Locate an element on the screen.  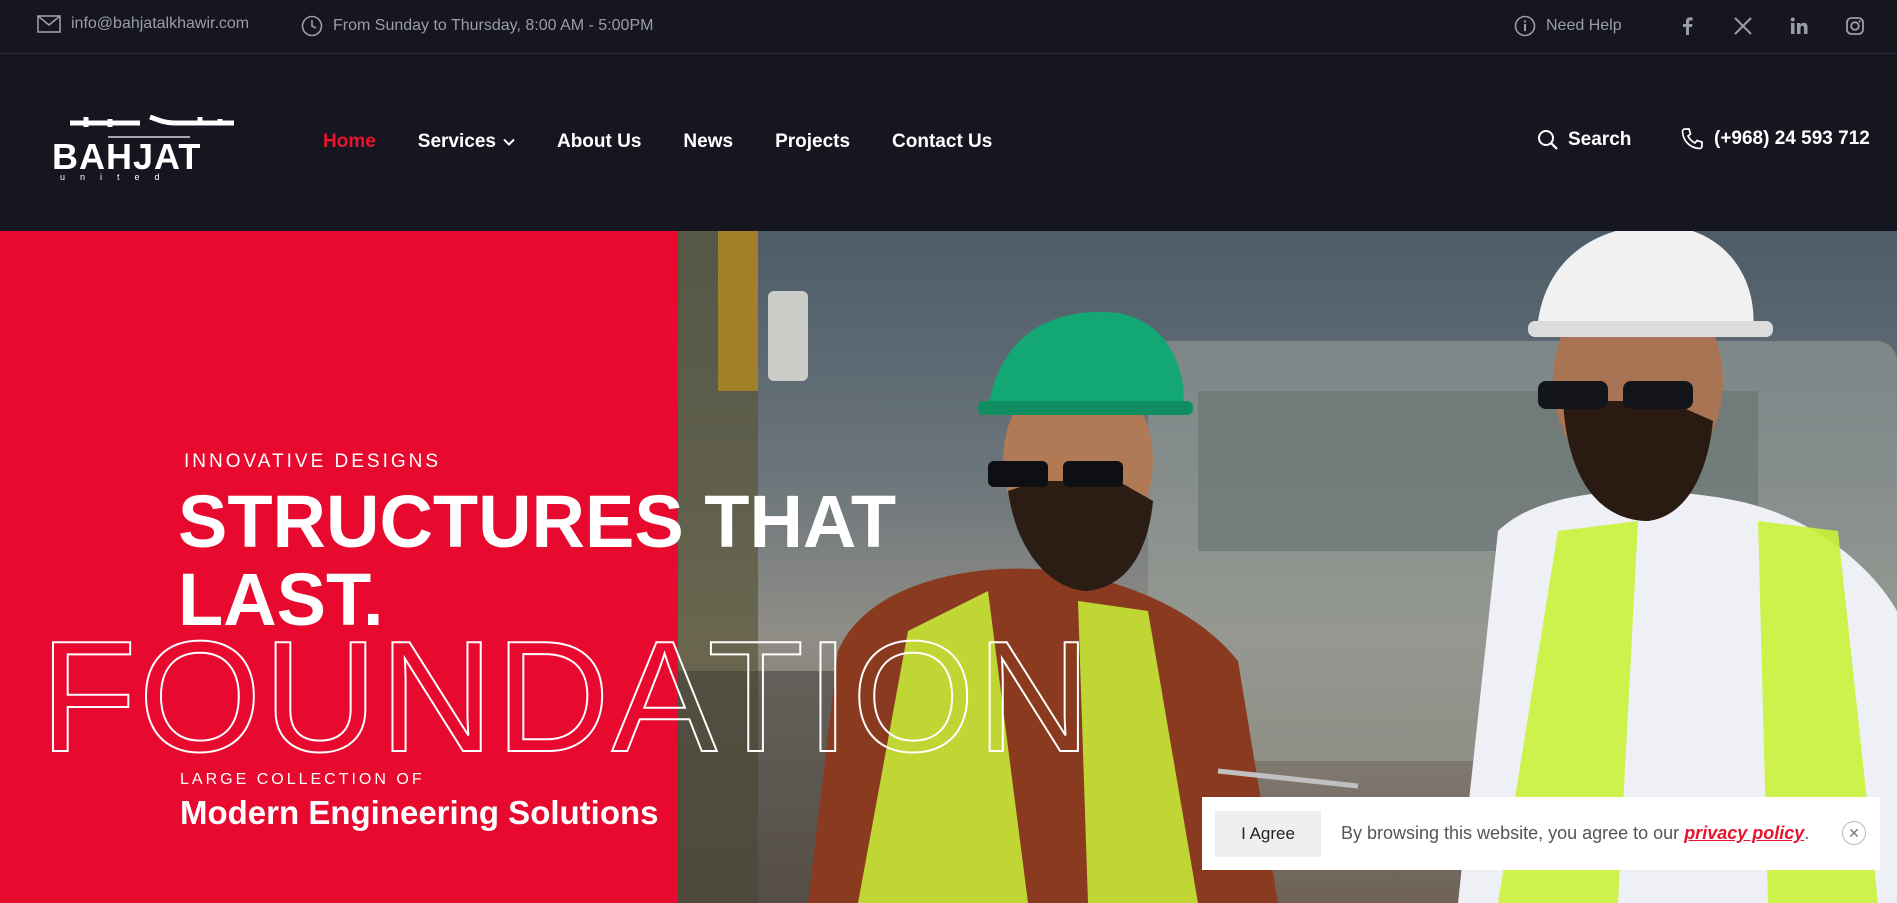
nav-about-us: About Us is located at coordinates (599, 142).